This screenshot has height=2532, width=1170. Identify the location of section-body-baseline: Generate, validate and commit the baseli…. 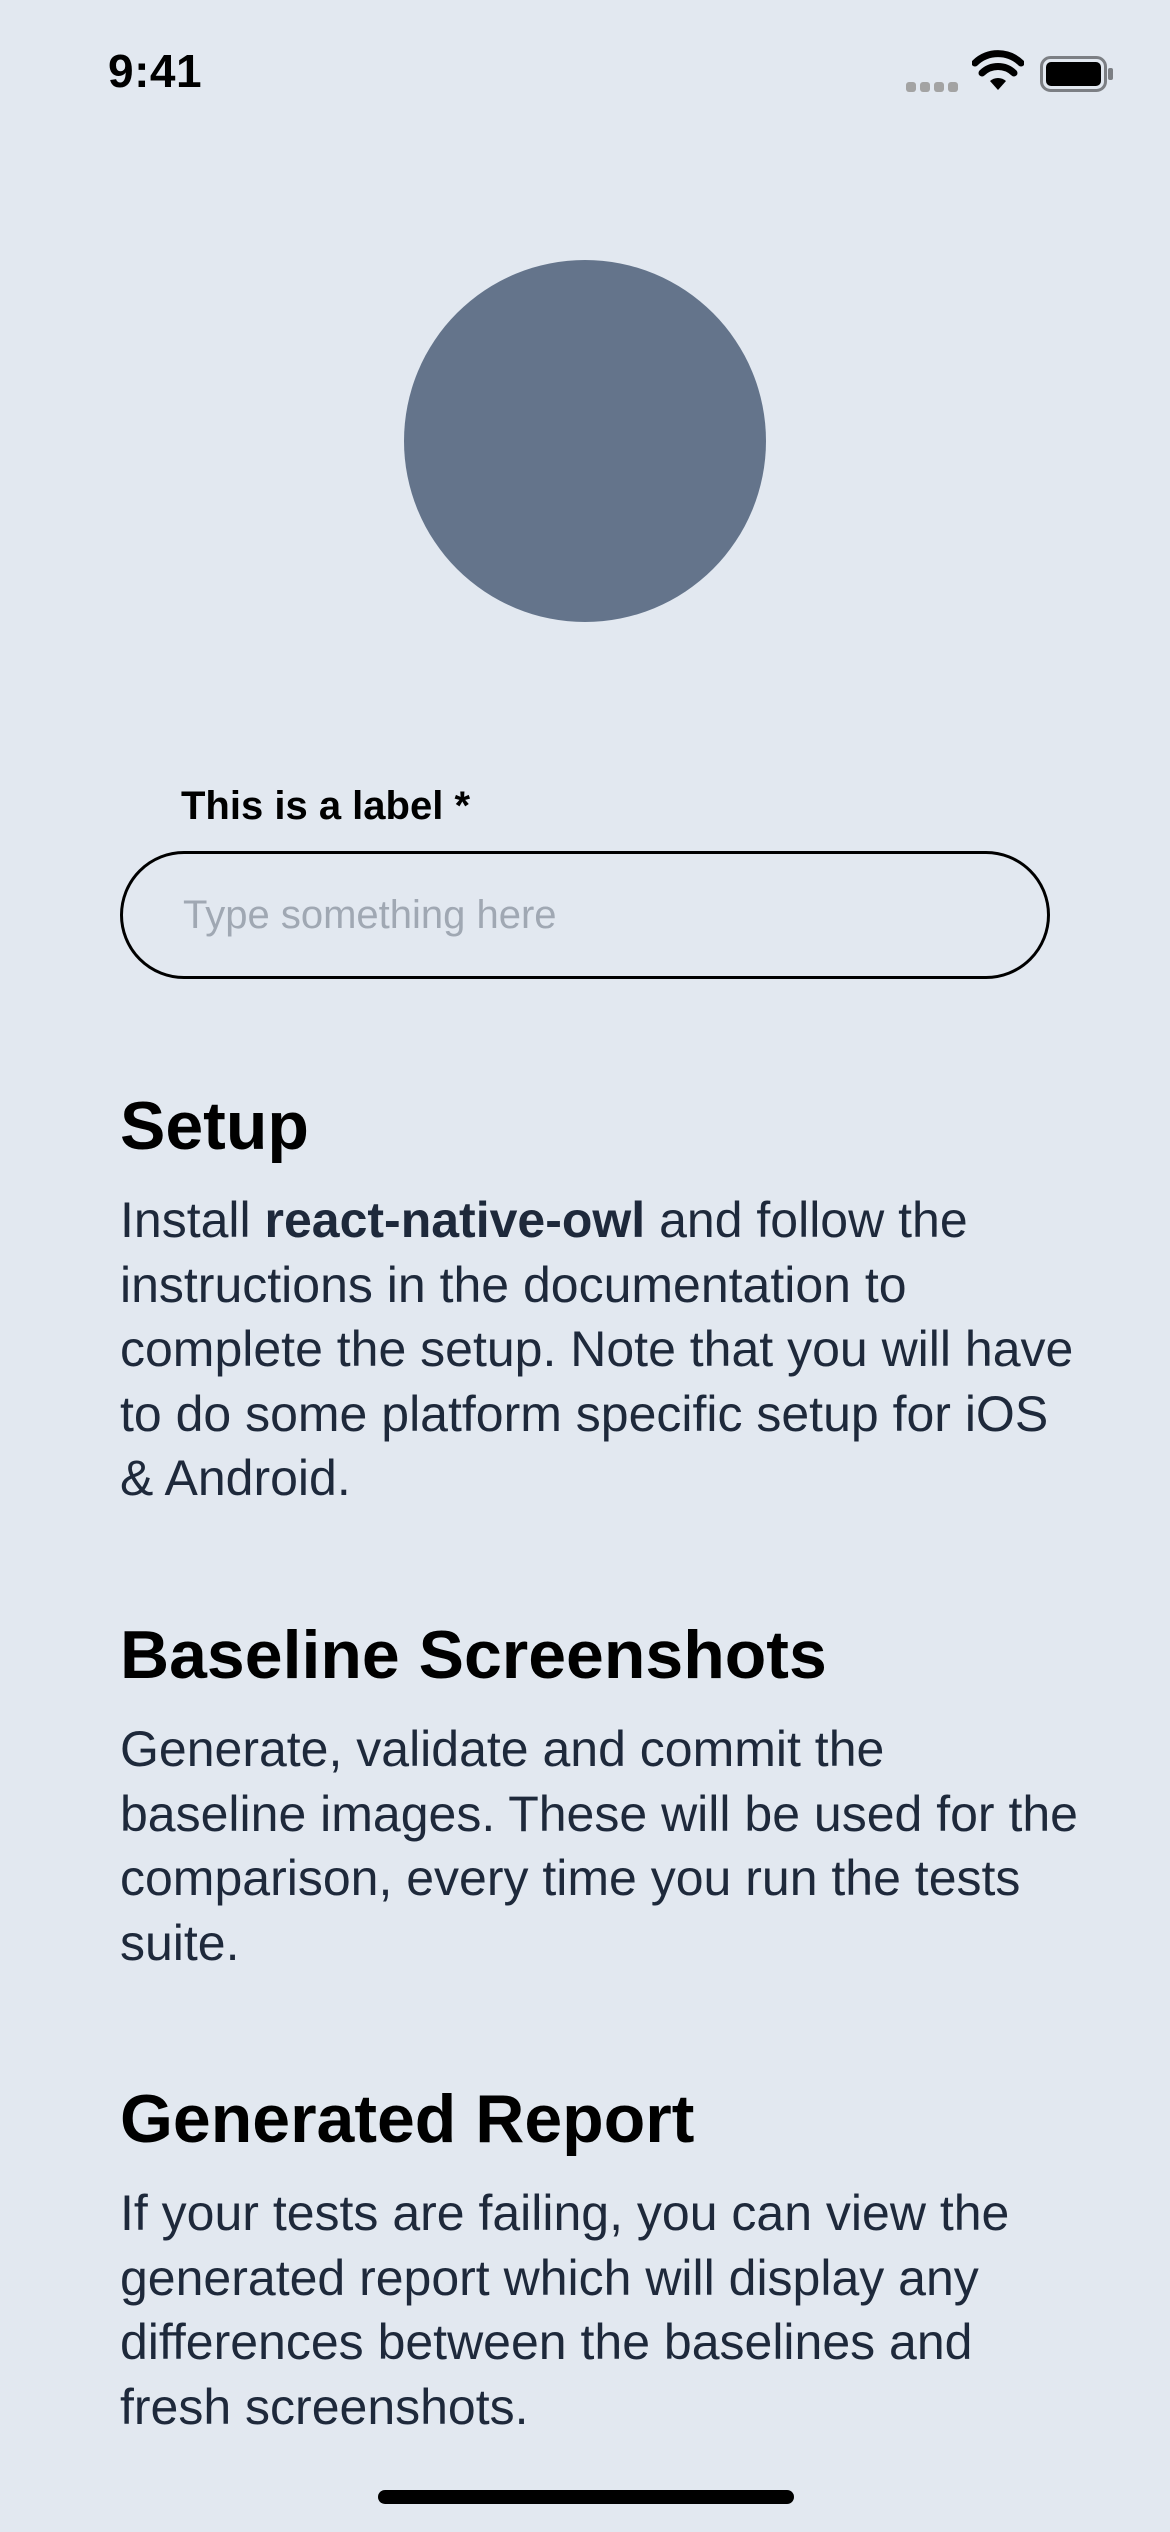
(599, 1846).